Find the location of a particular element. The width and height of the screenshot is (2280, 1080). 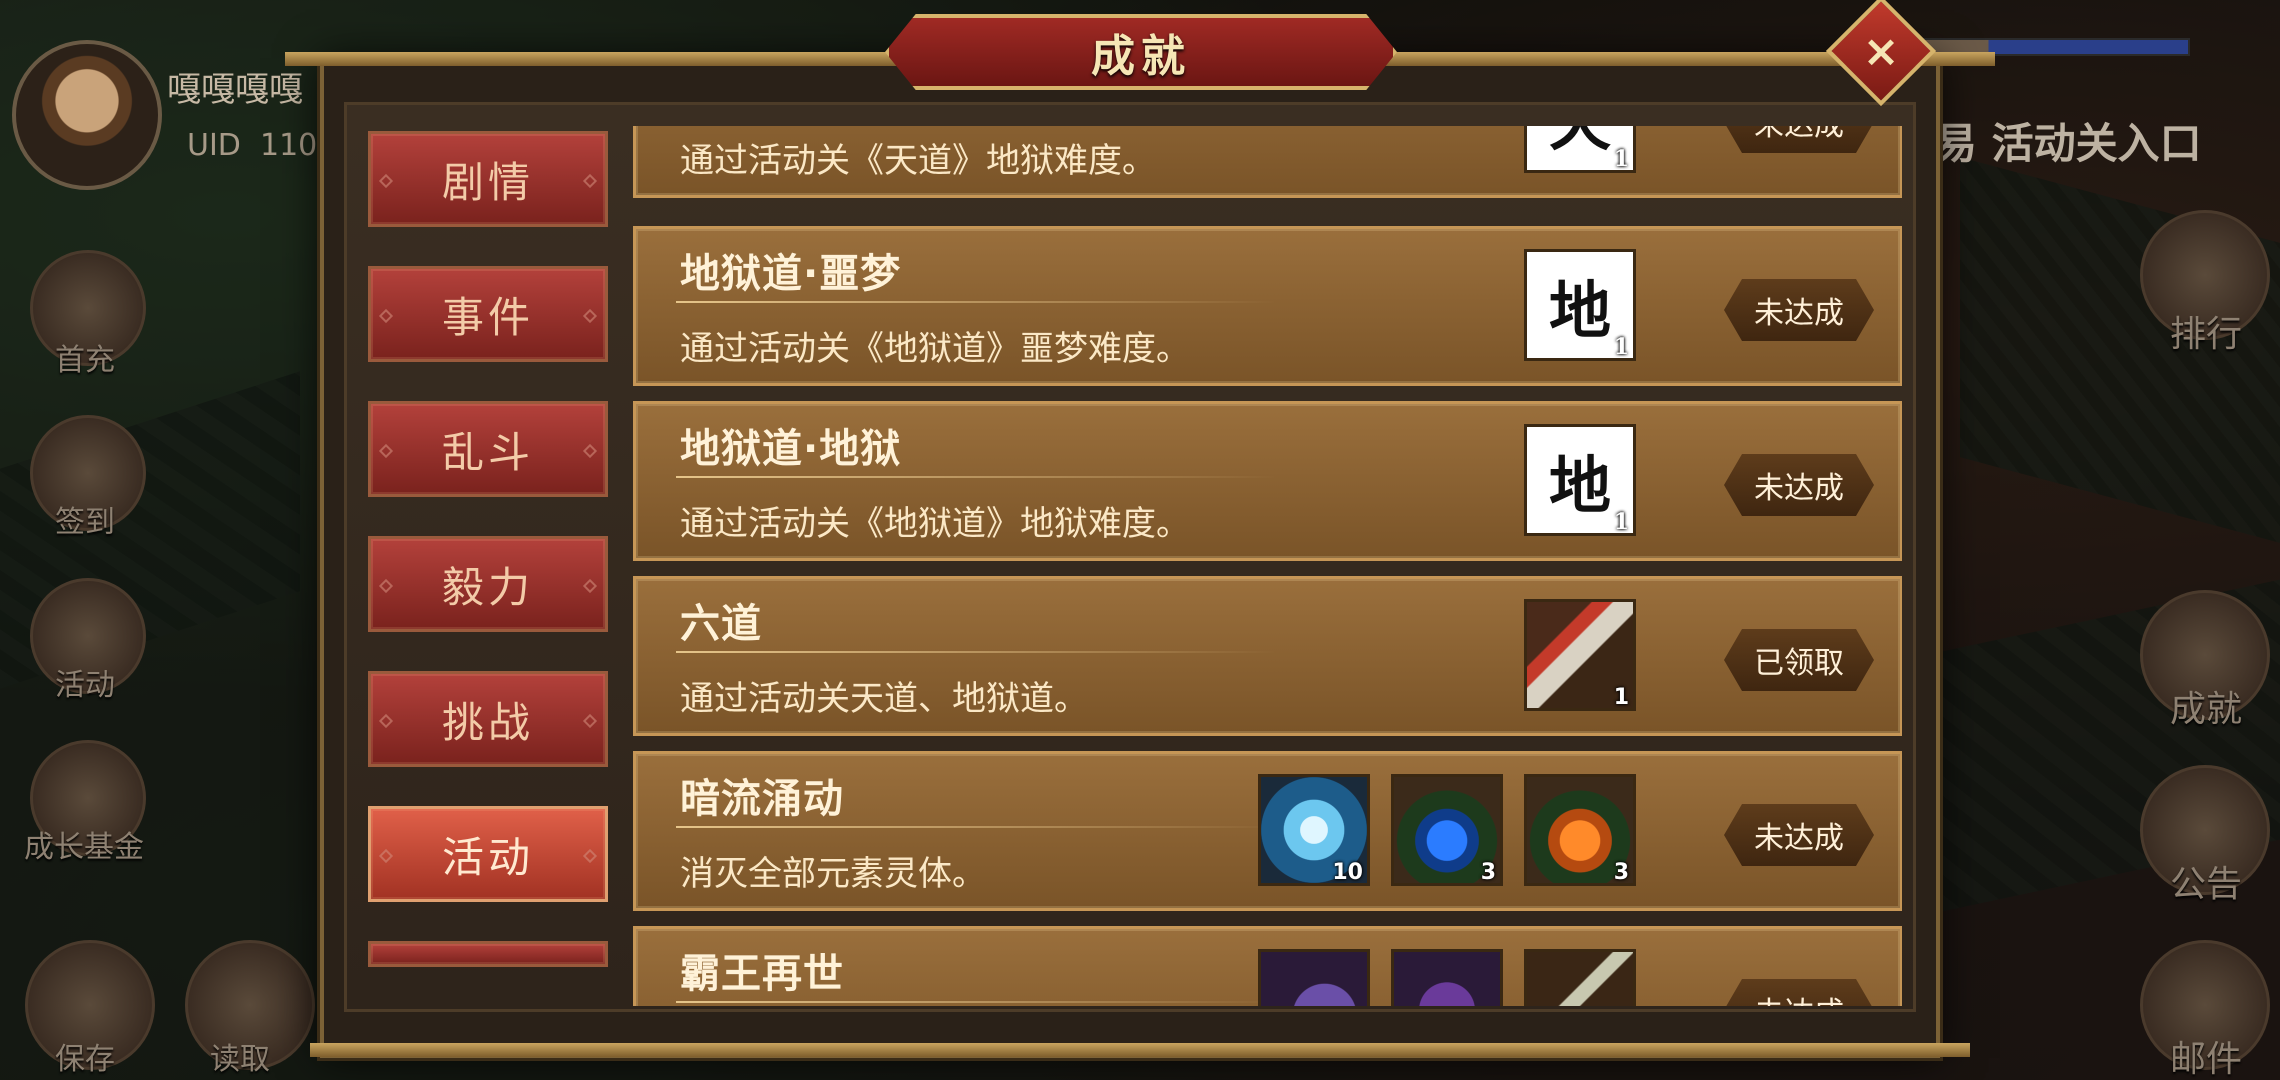

blue-fruit-icon: 3 is located at coordinates (1447, 830).